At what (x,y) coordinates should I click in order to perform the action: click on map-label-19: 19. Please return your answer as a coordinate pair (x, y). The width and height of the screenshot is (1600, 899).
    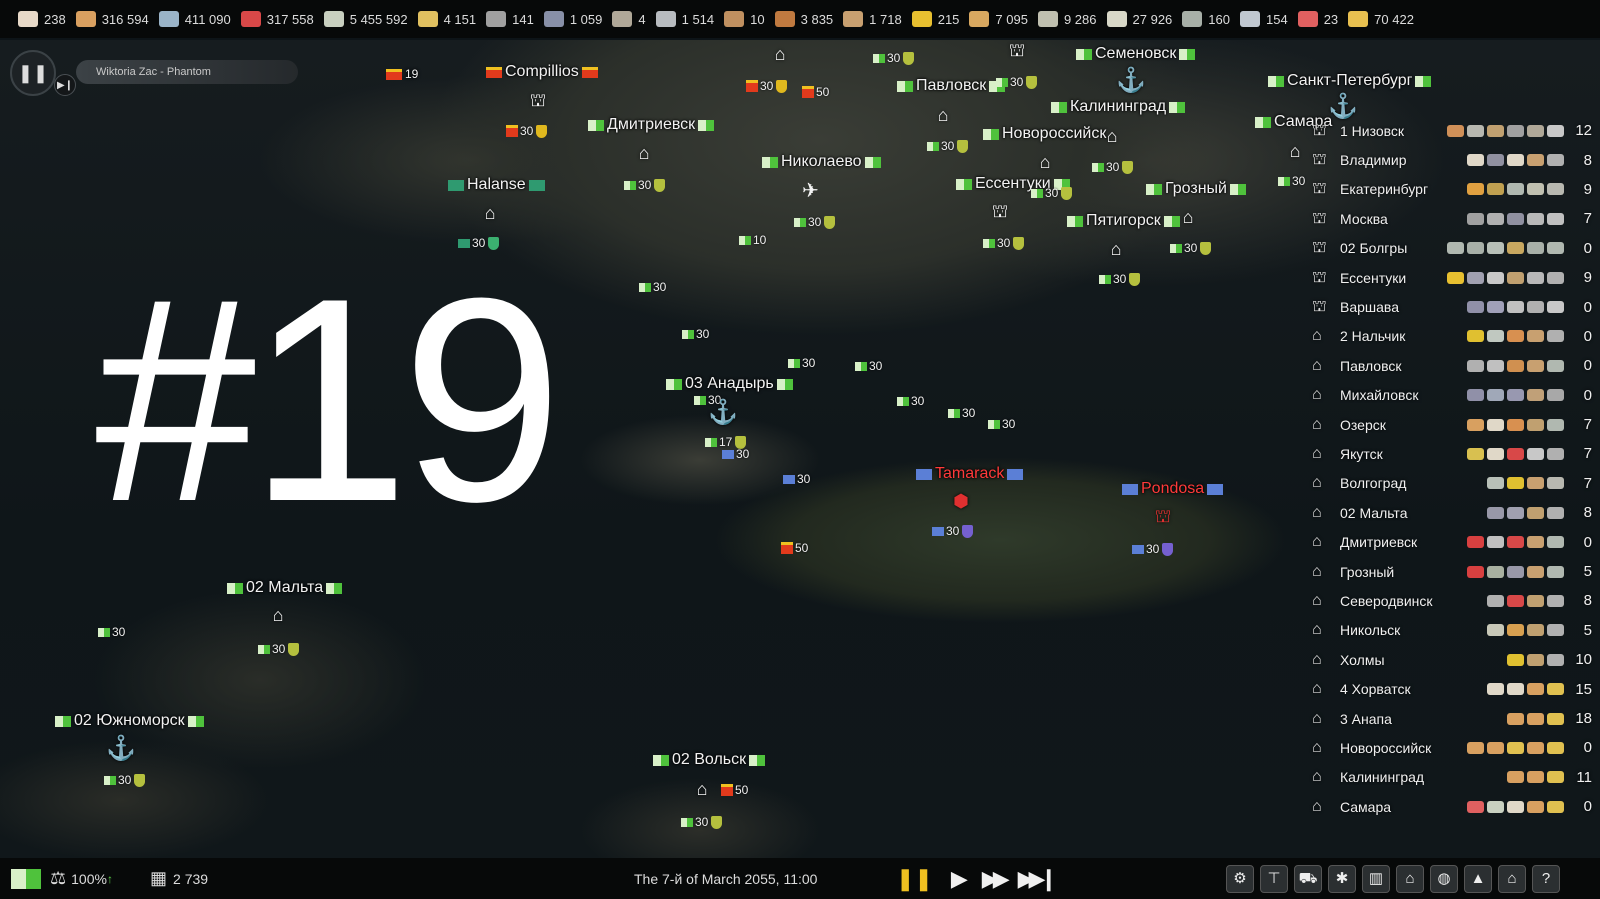
    Looking at the image, I should click on (400, 74).